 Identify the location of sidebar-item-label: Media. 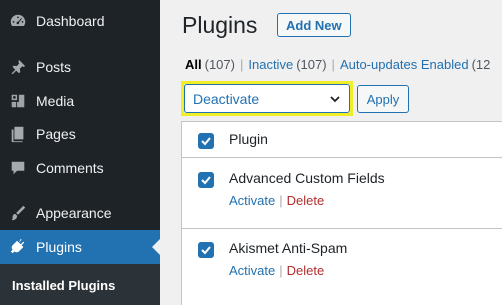
(55, 101).